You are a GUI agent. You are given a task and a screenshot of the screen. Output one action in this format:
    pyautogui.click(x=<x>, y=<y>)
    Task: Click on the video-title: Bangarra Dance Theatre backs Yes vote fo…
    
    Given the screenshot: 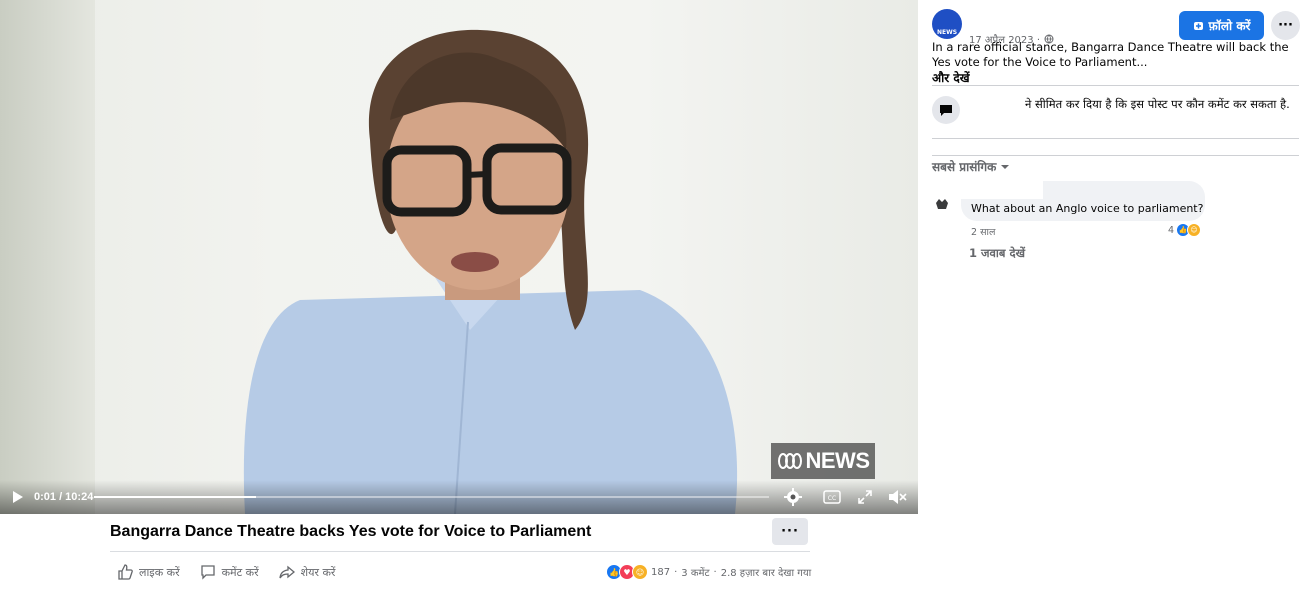 What is the action you would take?
    pyautogui.click(x=351, y=531)
    